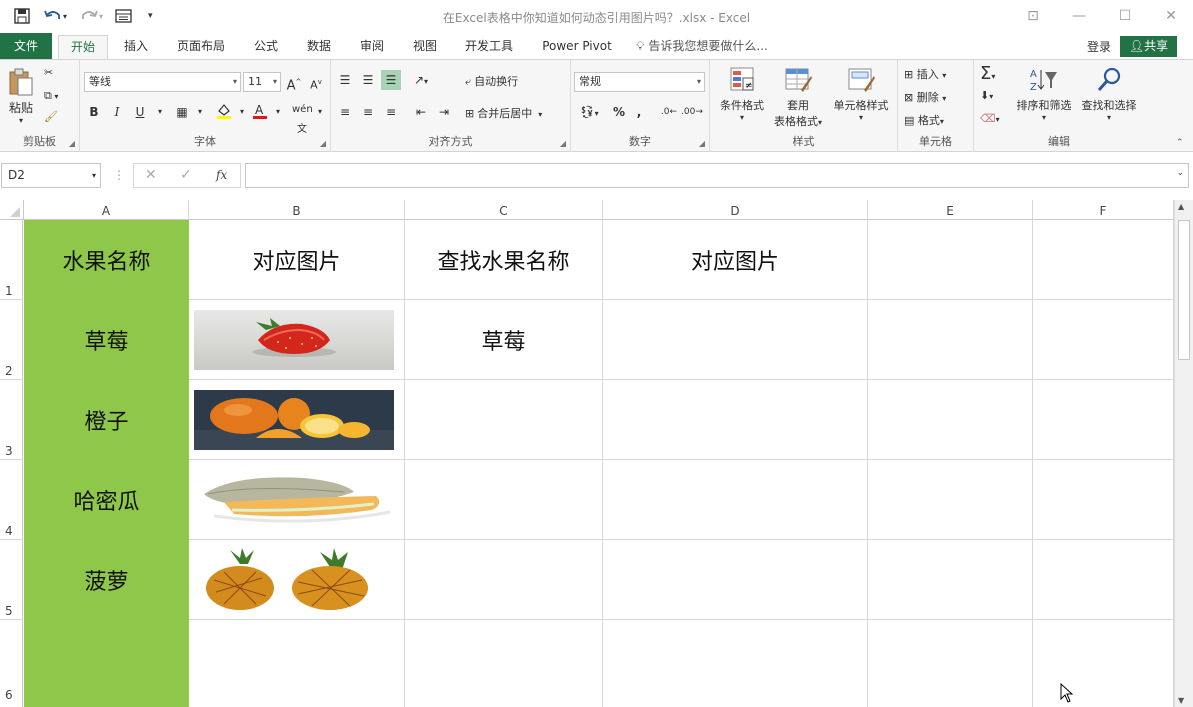 The image size is (1193, 707). Describe the element at coordinates (372, 46) in the screenshot. I see `tab-review: 审阅` at that location.